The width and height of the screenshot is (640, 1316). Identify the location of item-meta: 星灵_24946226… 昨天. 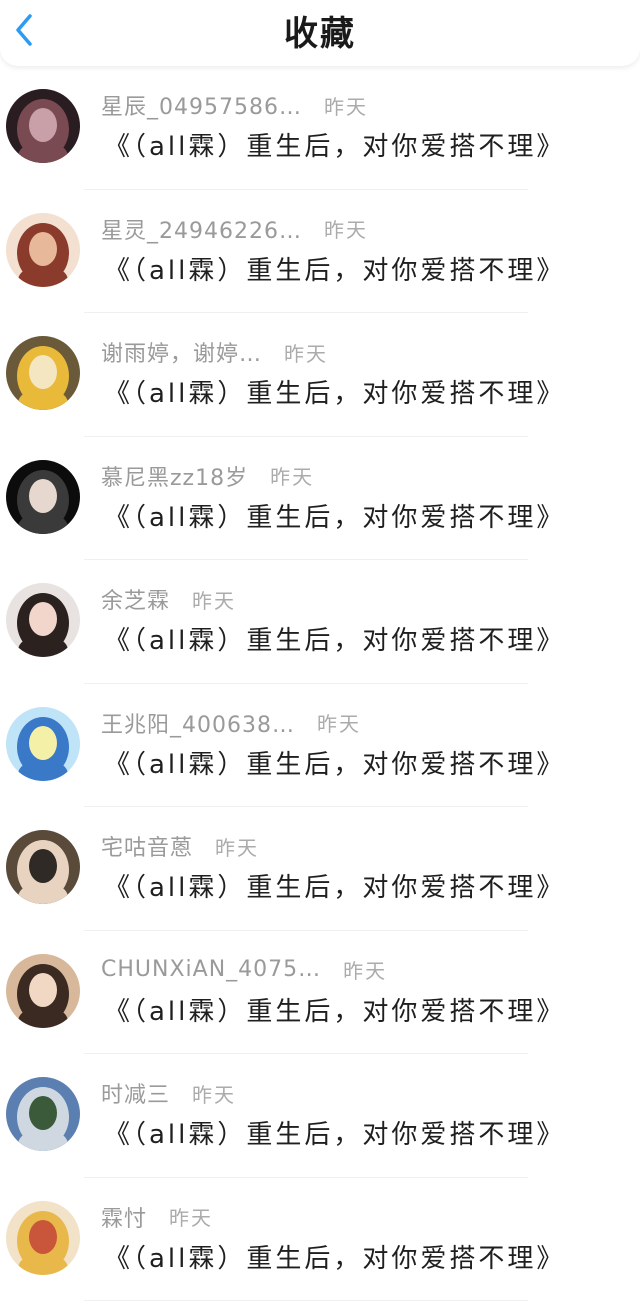
(234, 229).